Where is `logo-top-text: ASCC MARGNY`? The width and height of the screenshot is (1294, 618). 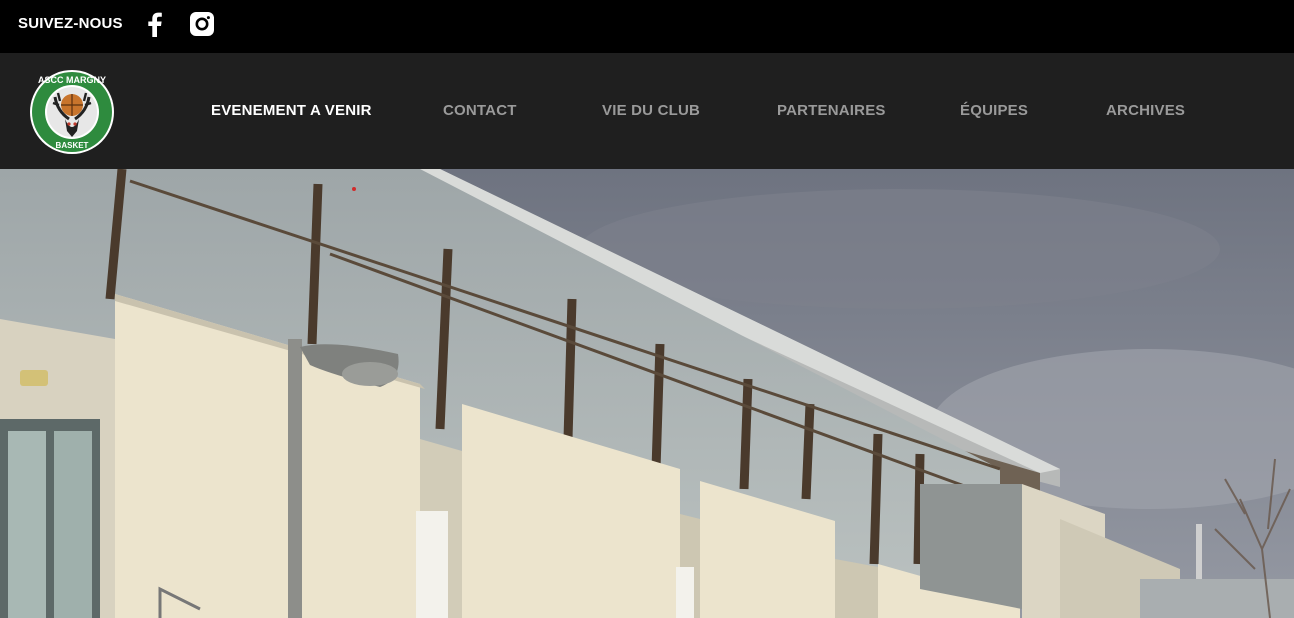 logo-top-text: ASCC MARGNY is located at coordinates (72, 80).